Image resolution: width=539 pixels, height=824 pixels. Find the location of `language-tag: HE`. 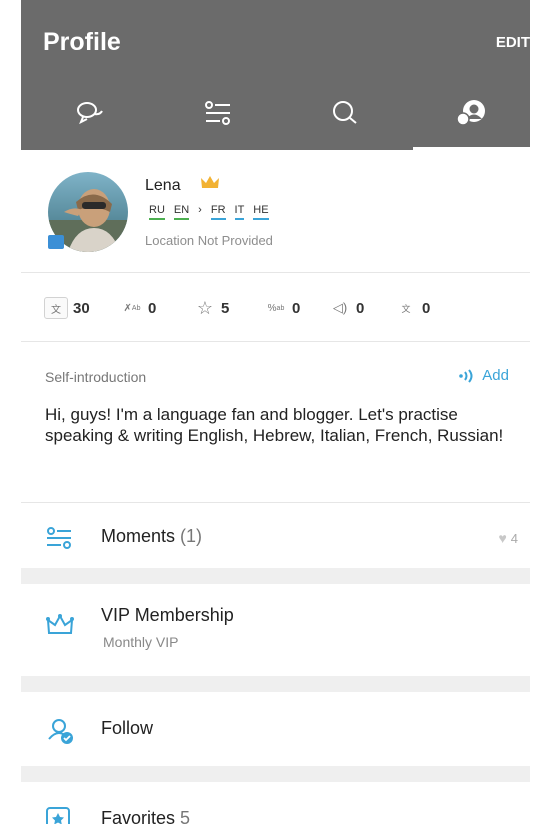

language-tag: HE is located at coordinates (261, 212).